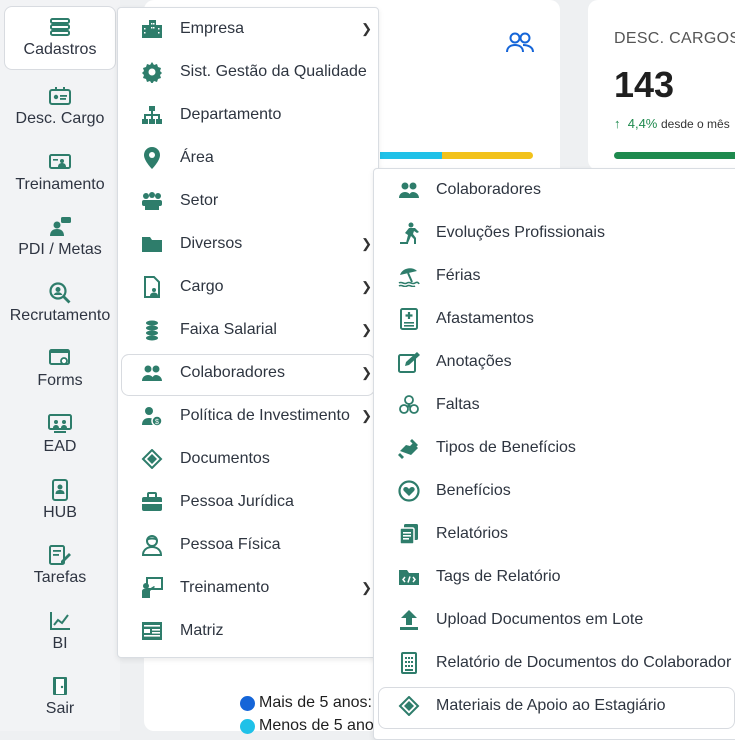  Describe the element at coordinates (152, 158) in the screenshot. I see `map-pin-icon` at that location.